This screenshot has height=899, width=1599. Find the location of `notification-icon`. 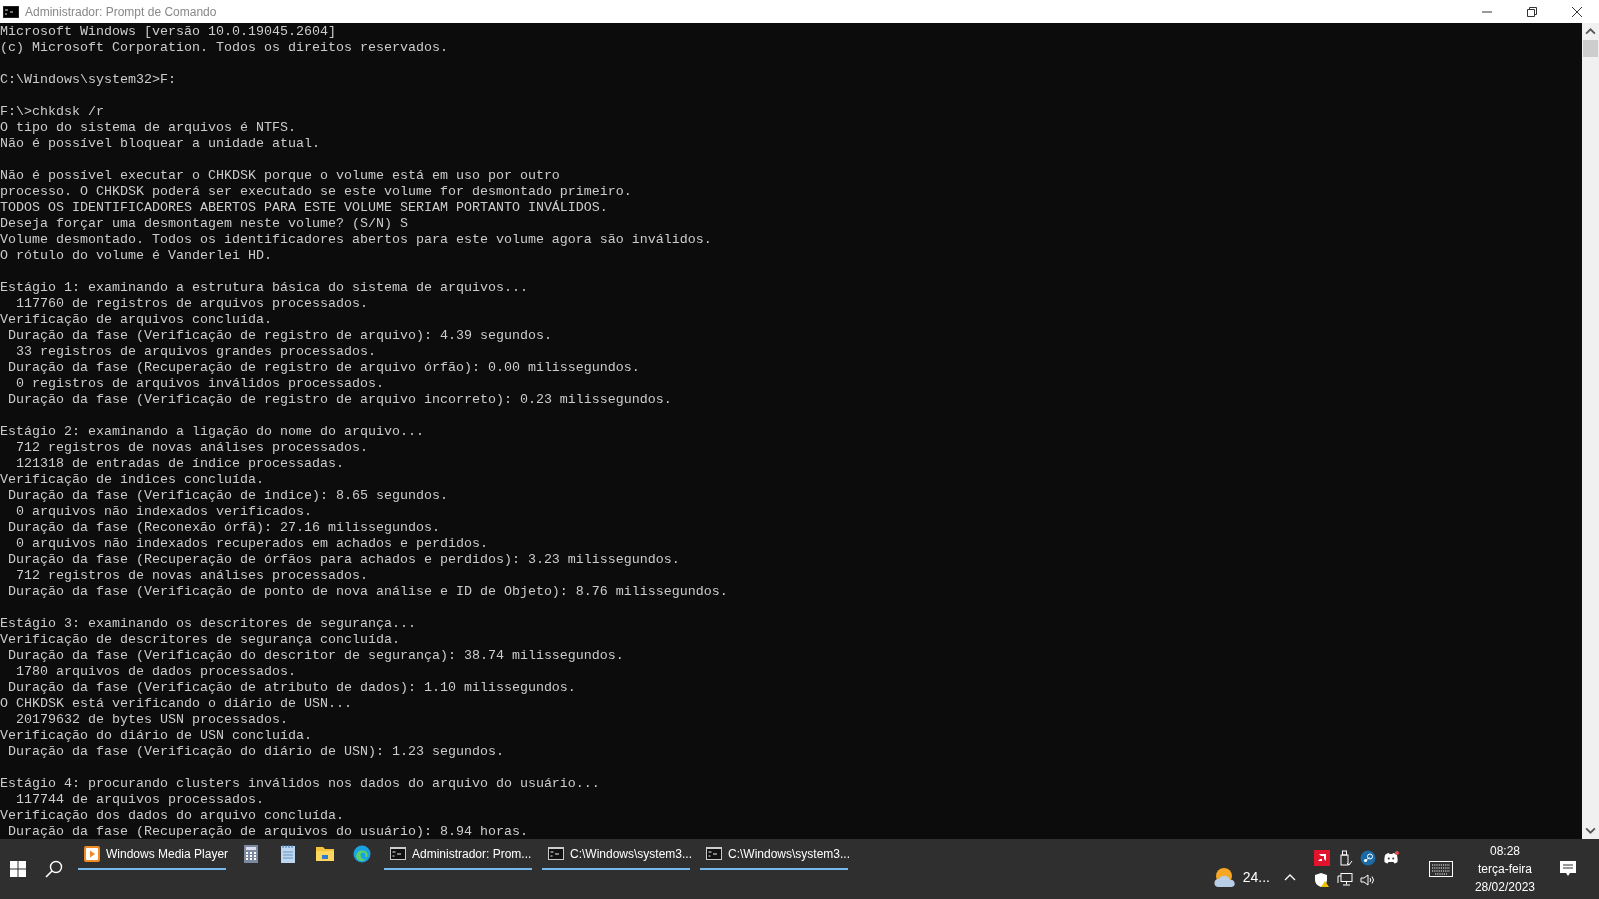

notification-icon is located at coordinates (1568, 869).